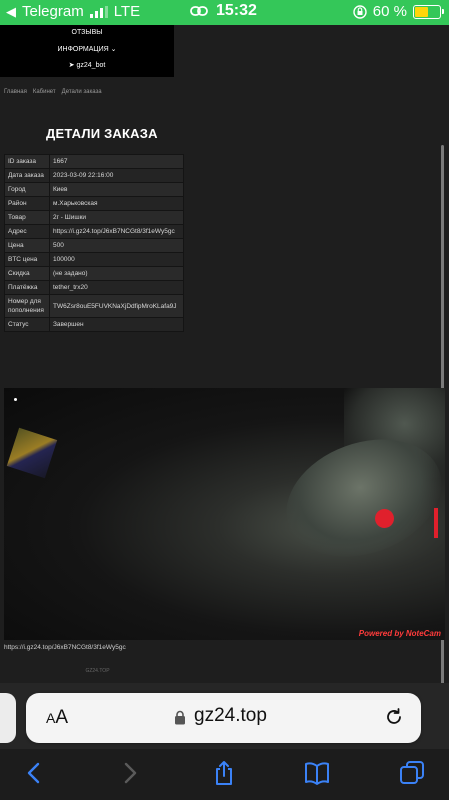 The height and width of the screenshot is (800, 449). What do you see at coordinates (8, 718) in the screenshot?
I see `previous-tab-preview` at bounding box center [8, 718].